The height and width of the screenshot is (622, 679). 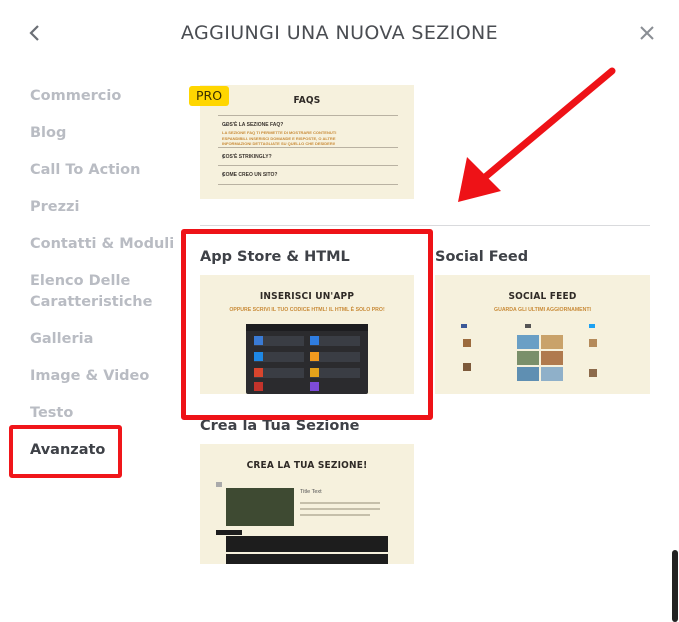 What do you see at coordinates (100, 292) in the screenshot?
I see `sidebar-item-elenco-caratteristiche: Elenco Delle Caratteristiche` at bounding box center [100, 292].